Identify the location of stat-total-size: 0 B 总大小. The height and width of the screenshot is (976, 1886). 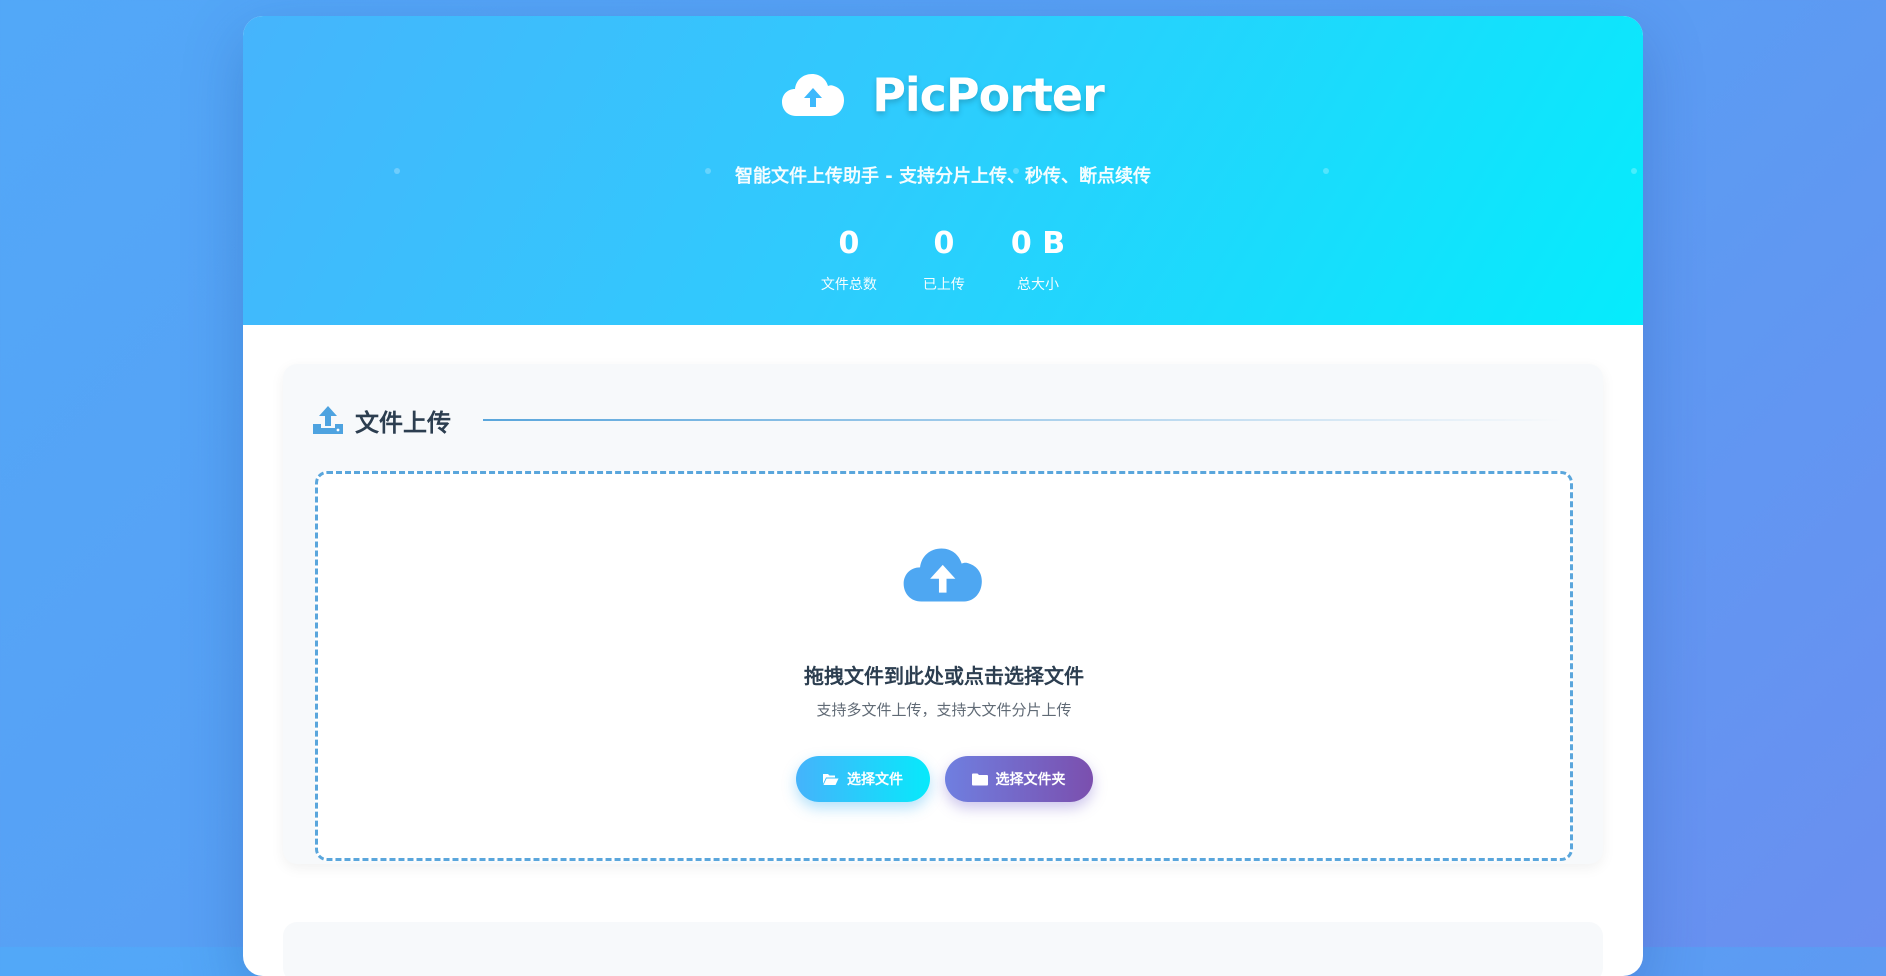
(1038, 259).